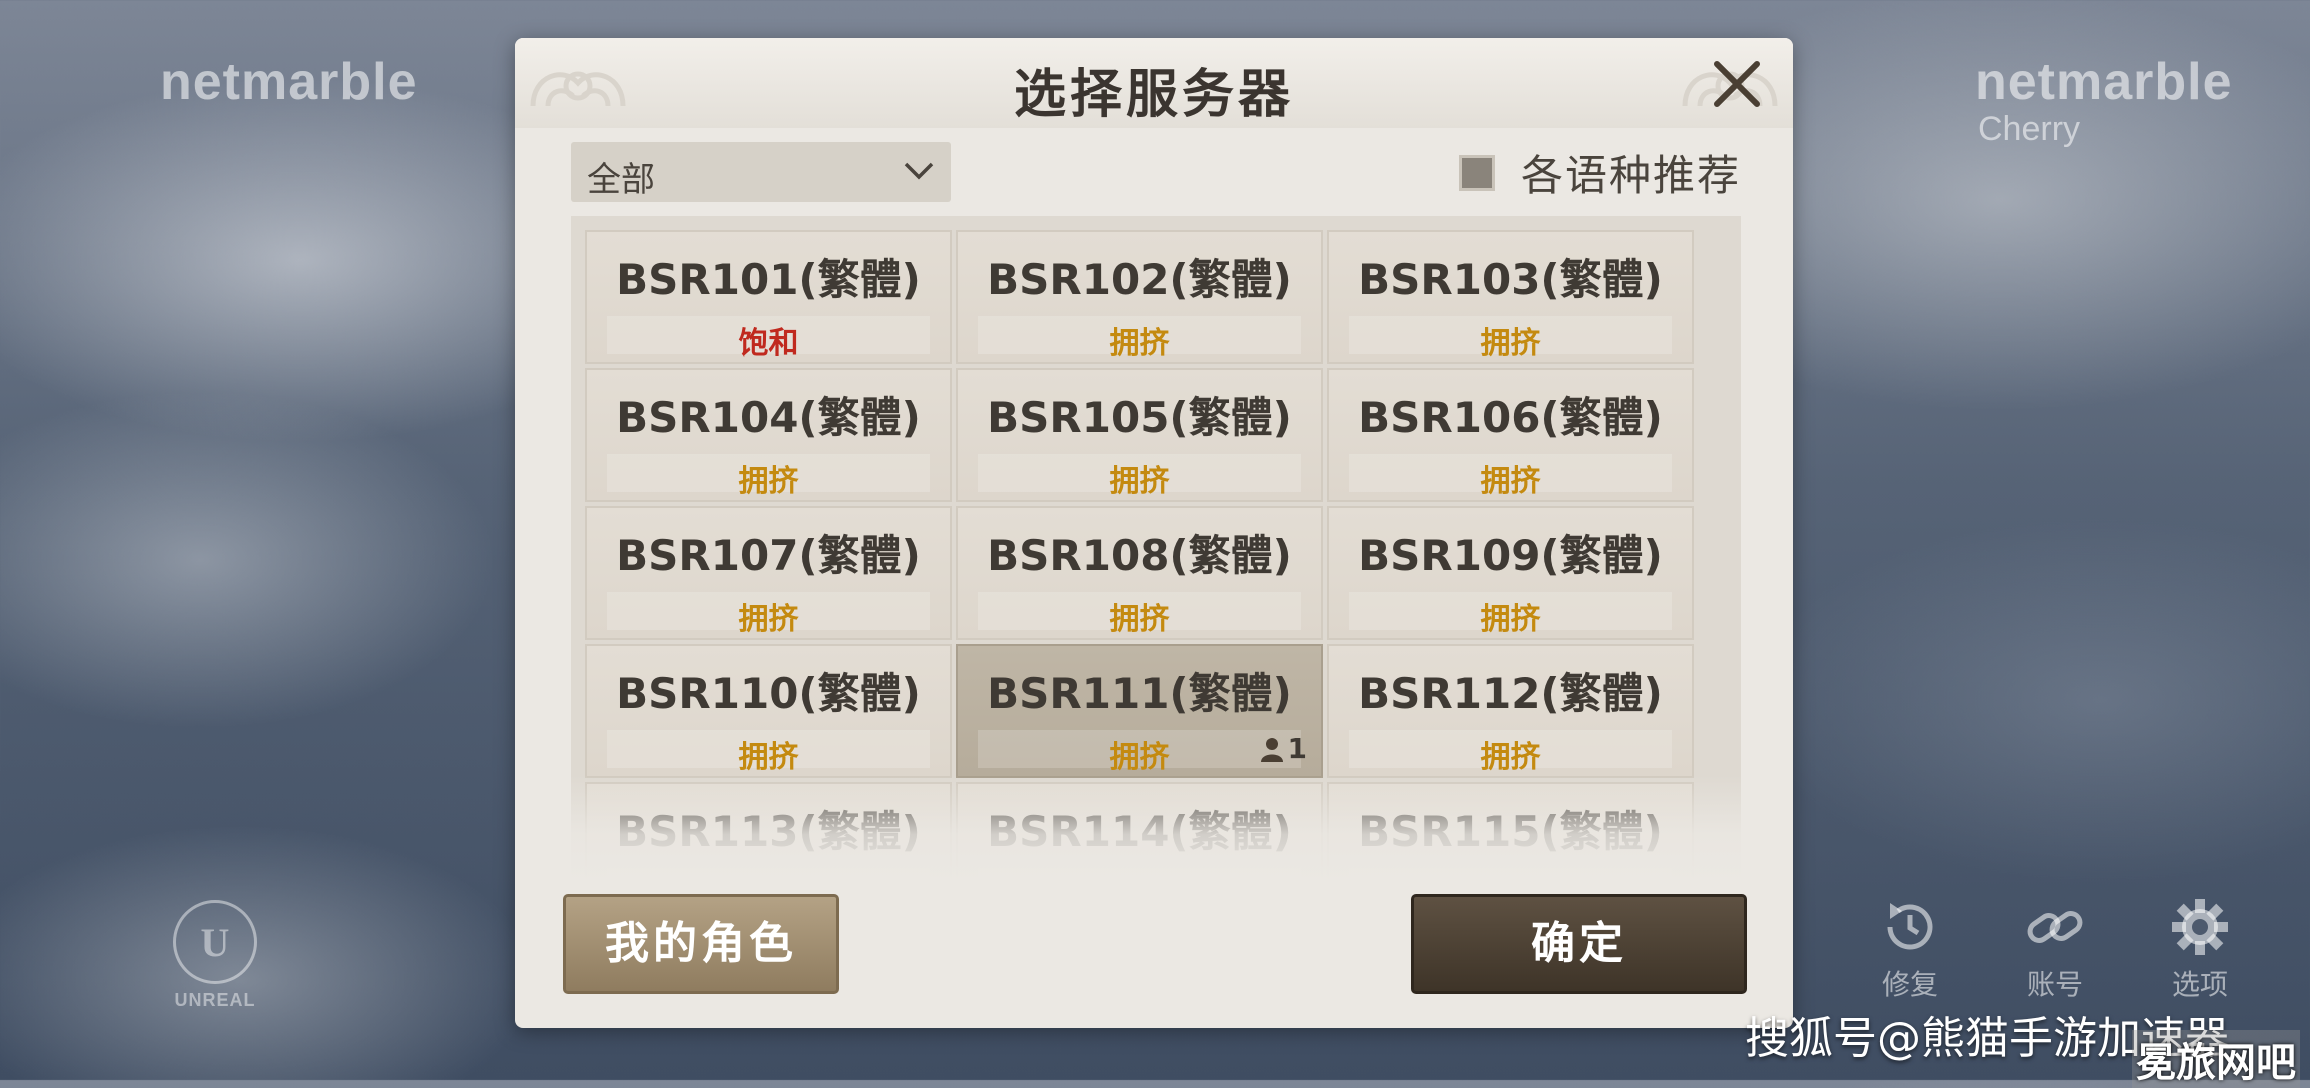 This screenshot has height=1088, width=2310. I want to click on server-cell: BSR113(繁體), so click(768, 832).